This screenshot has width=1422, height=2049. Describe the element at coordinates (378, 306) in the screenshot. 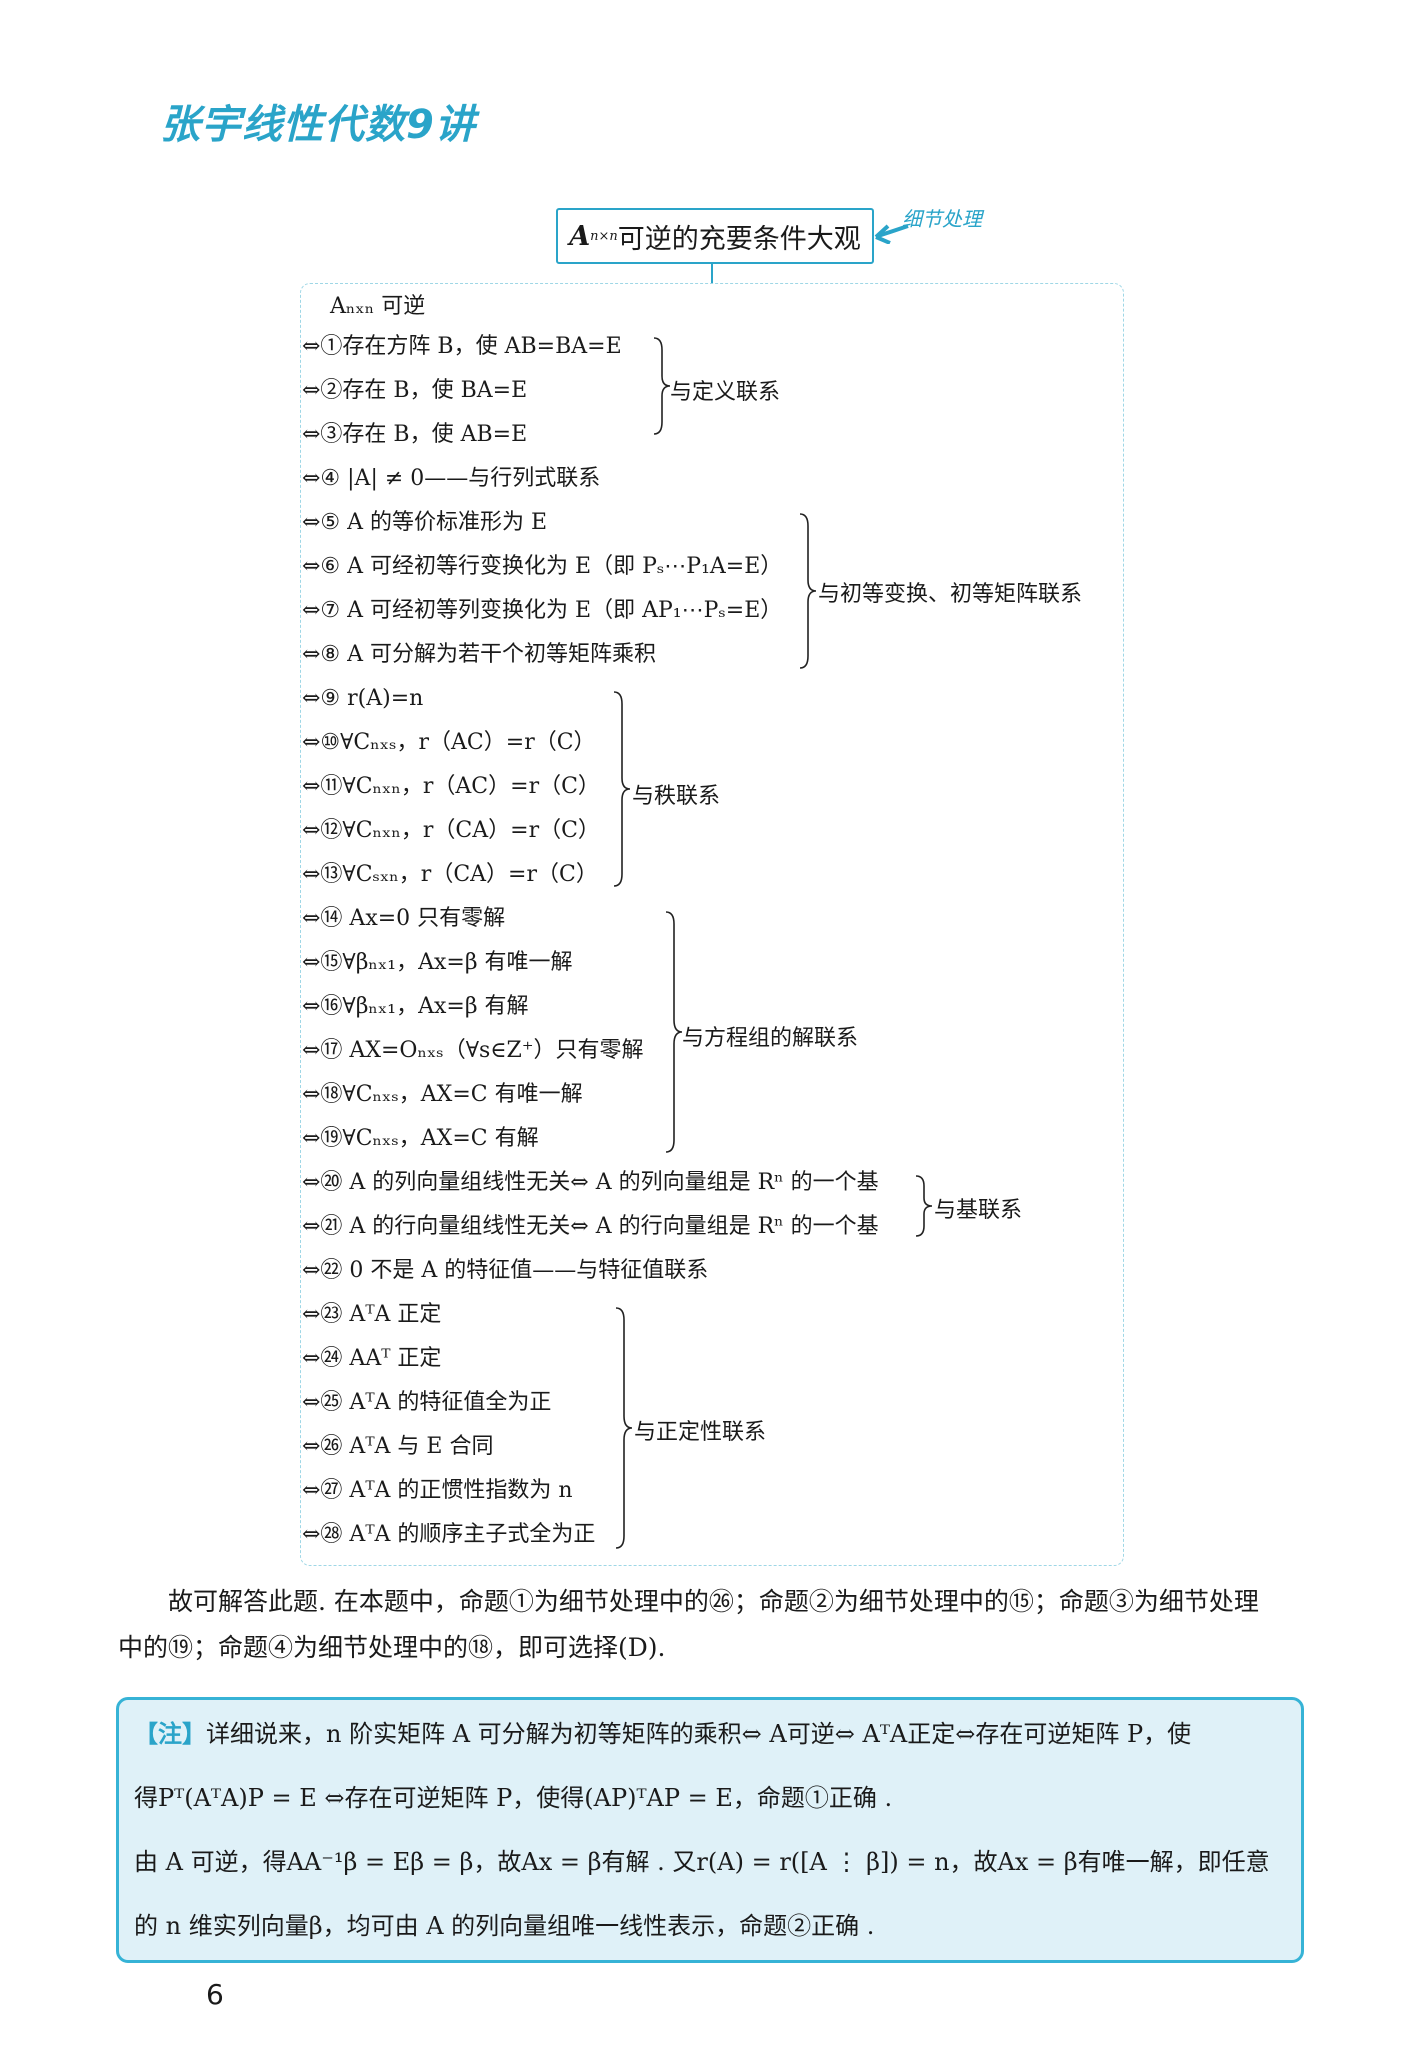

I see `condition-item: Aₙₓₙ 可逆` at that location.